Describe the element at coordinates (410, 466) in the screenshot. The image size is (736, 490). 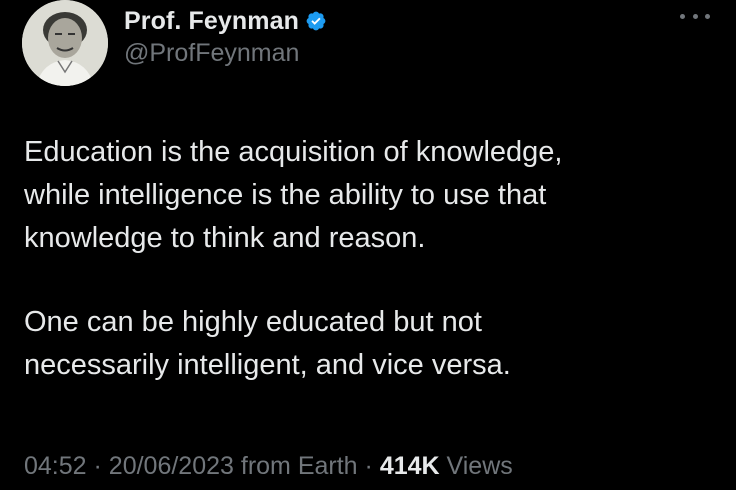
I see `views-count: 414K` at that location.